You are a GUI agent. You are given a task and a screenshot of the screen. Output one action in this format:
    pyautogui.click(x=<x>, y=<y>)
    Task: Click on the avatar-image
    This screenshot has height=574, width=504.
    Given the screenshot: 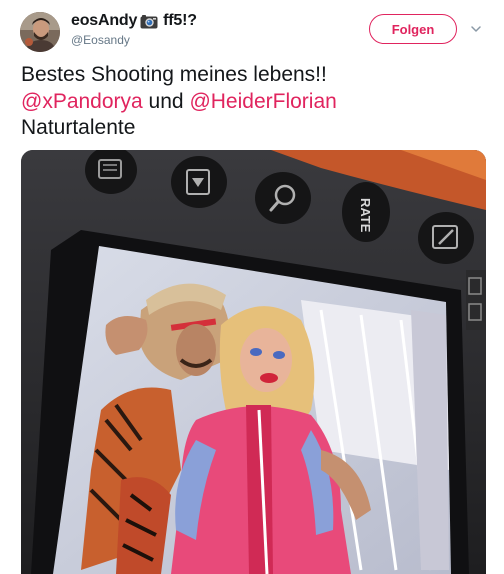 What is the action you would take?
    pyautogui.click(x=40, y=32)
    